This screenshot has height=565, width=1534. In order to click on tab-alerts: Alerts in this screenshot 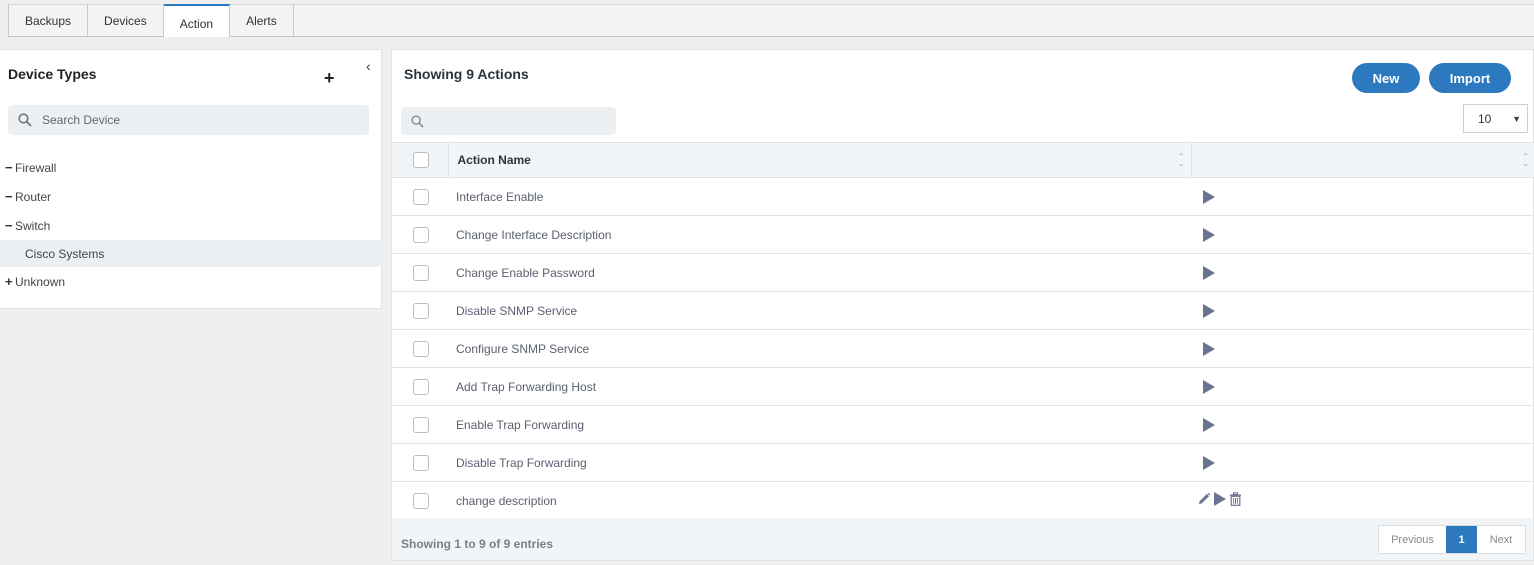, I will do `click(262, 21)`.